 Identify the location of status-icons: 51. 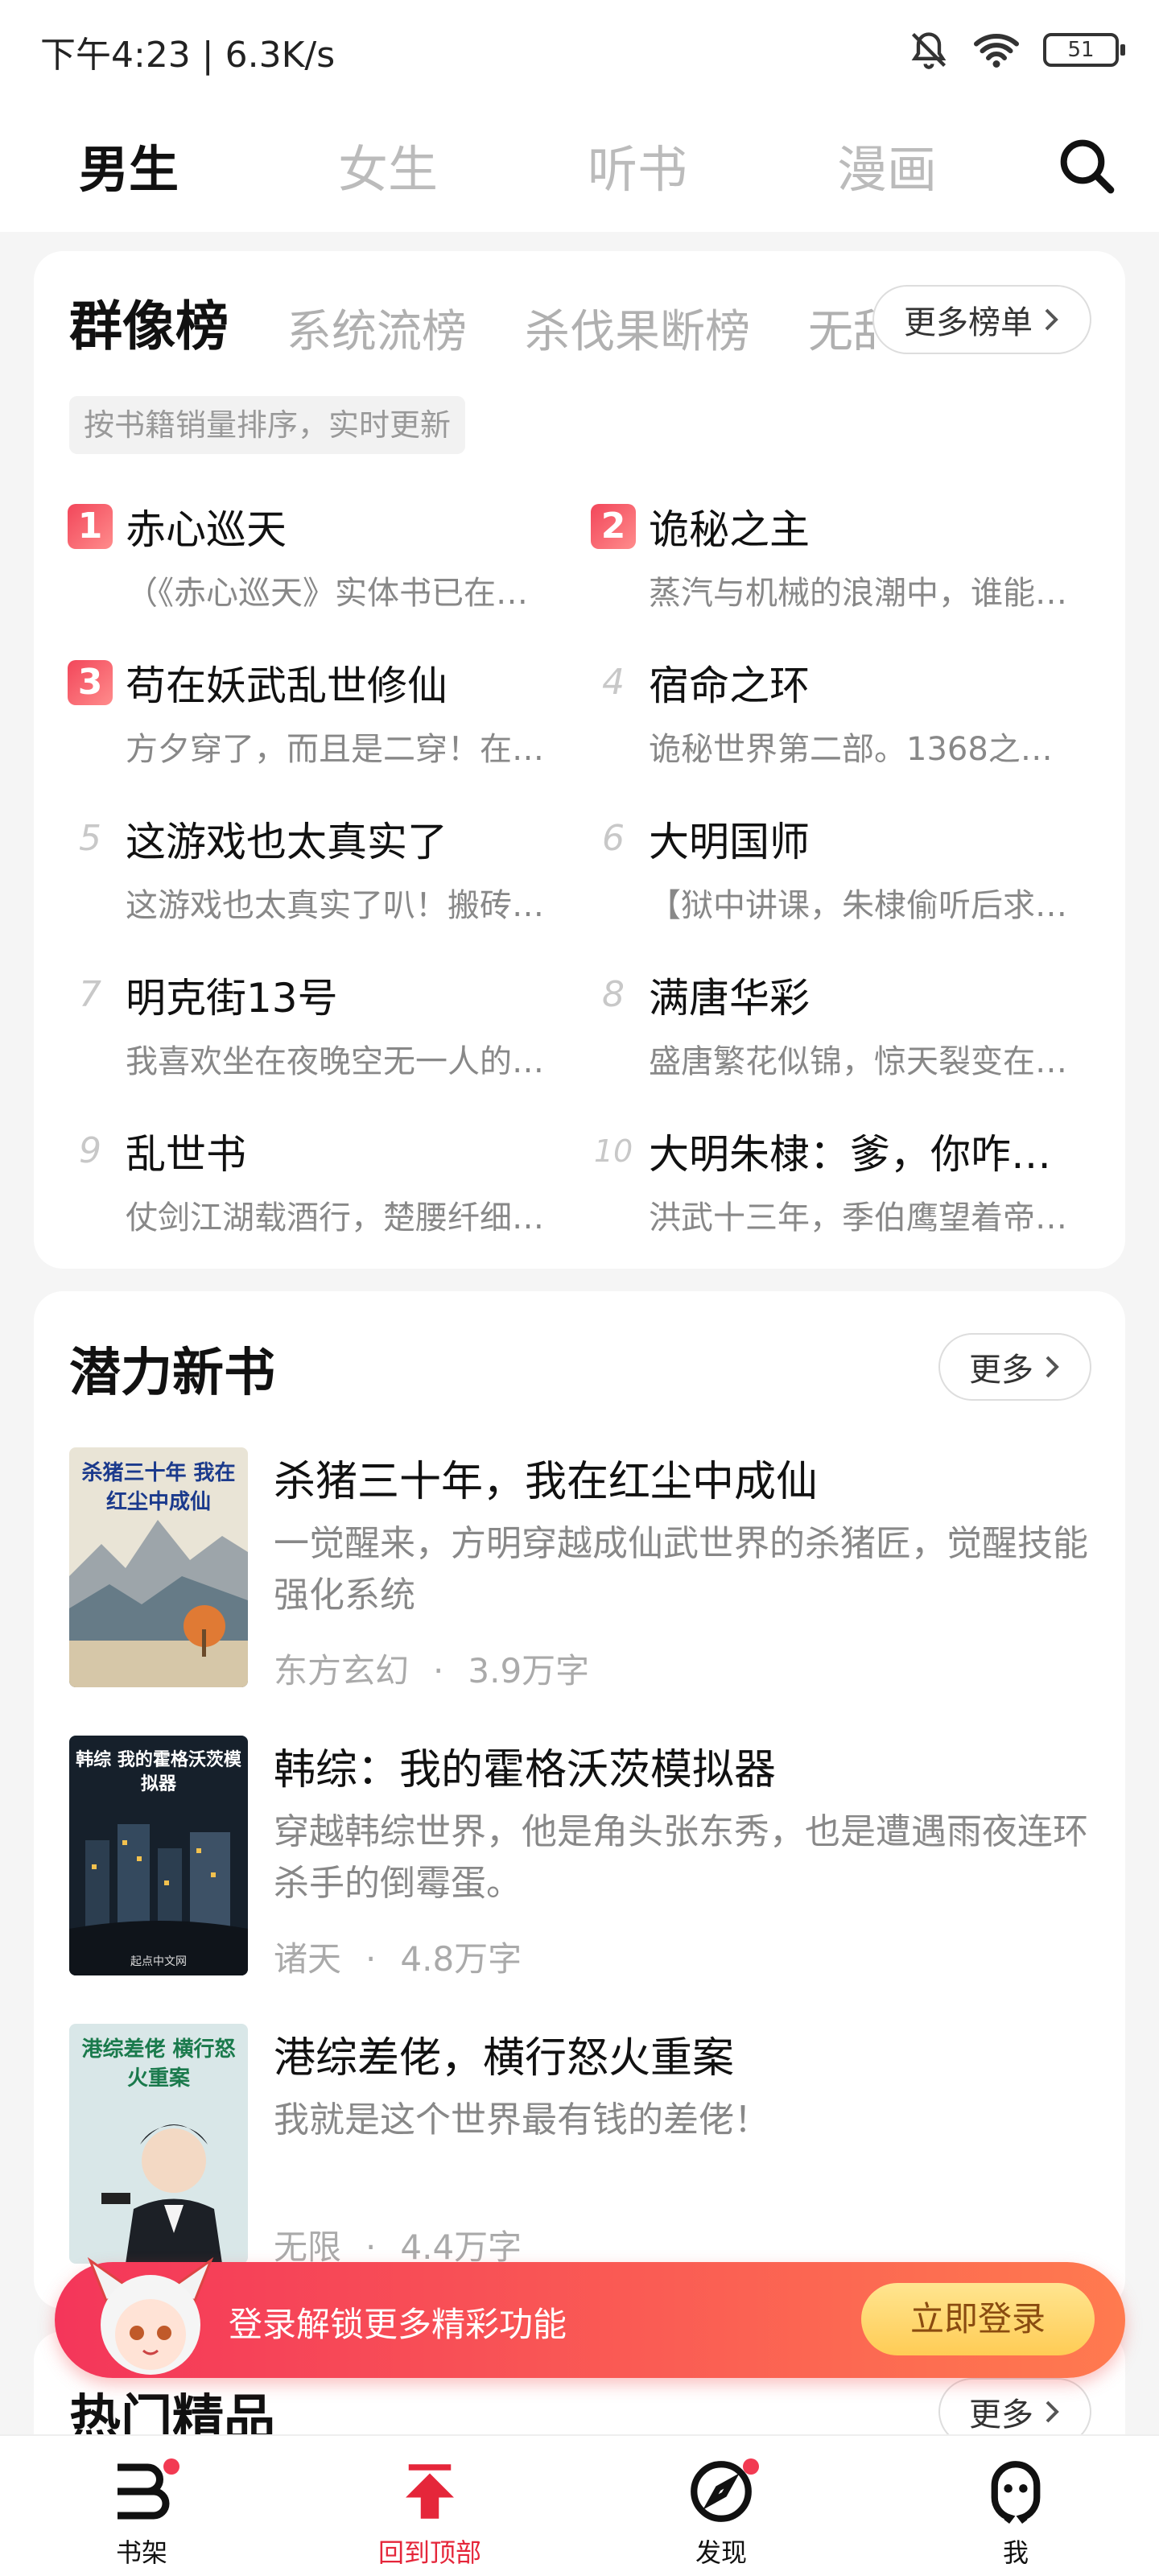
(1016, 50).